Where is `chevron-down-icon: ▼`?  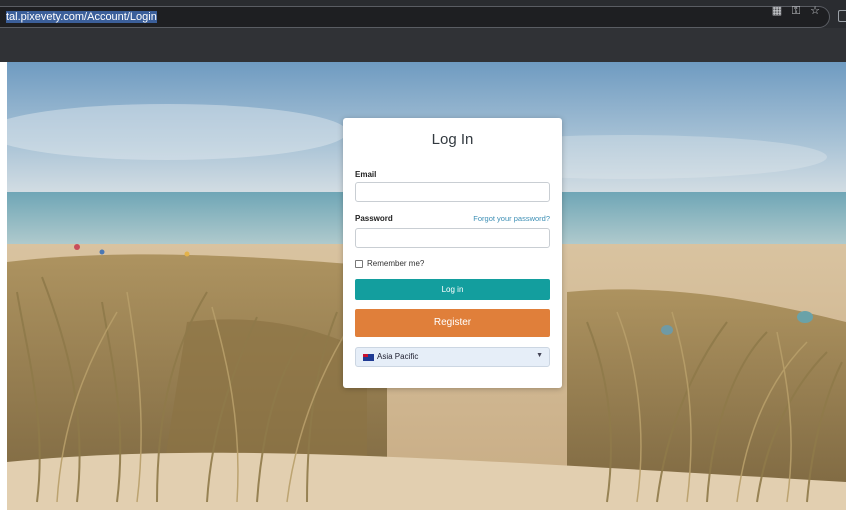 chevron-down-icon: ▼ is located at coordinates (539, 355).